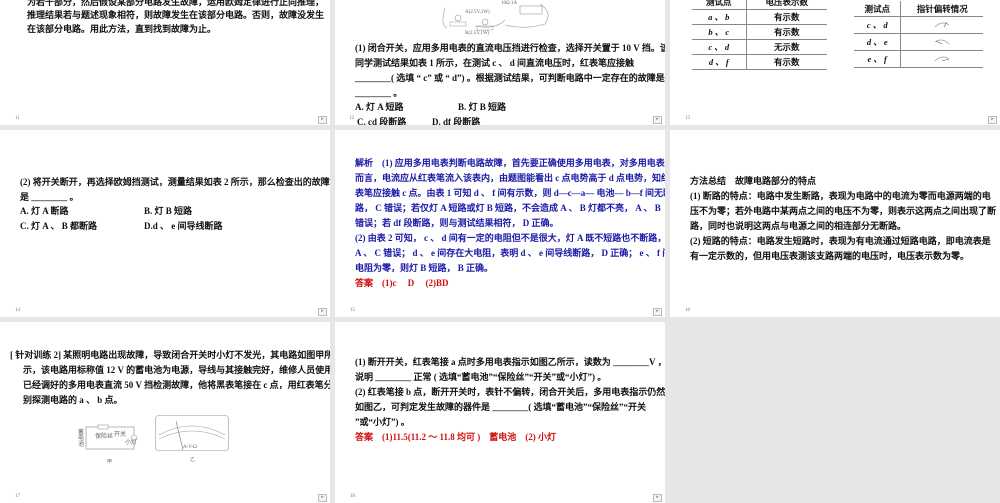 The image size is (1000, 503). I want to click on text-line: 为若干部分，然后假设某部分电路发生故障，运用欧姆定律进行正向推理，, so click(176, 3).